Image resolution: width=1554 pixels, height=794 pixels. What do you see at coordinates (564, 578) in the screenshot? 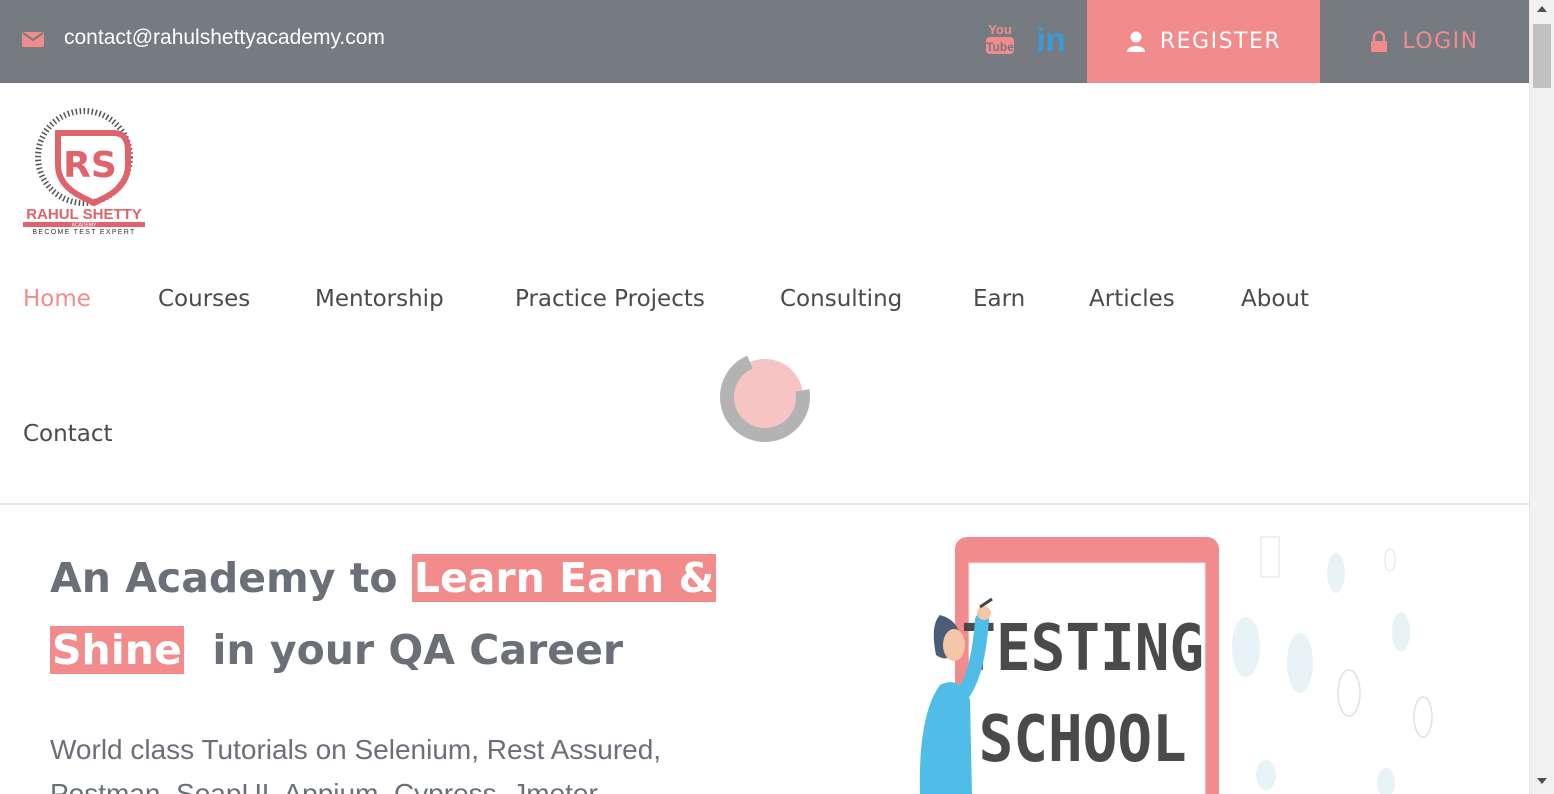
I see `hero-highlight-learn-earn: Learn Earn &` at bounding box center [564, 578].